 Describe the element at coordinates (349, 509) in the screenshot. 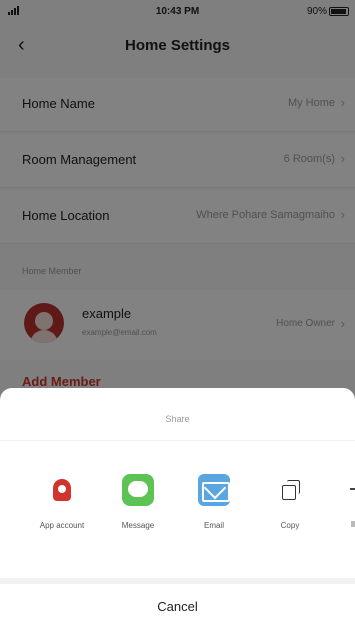

I see `more-share-option-edge` at that location.